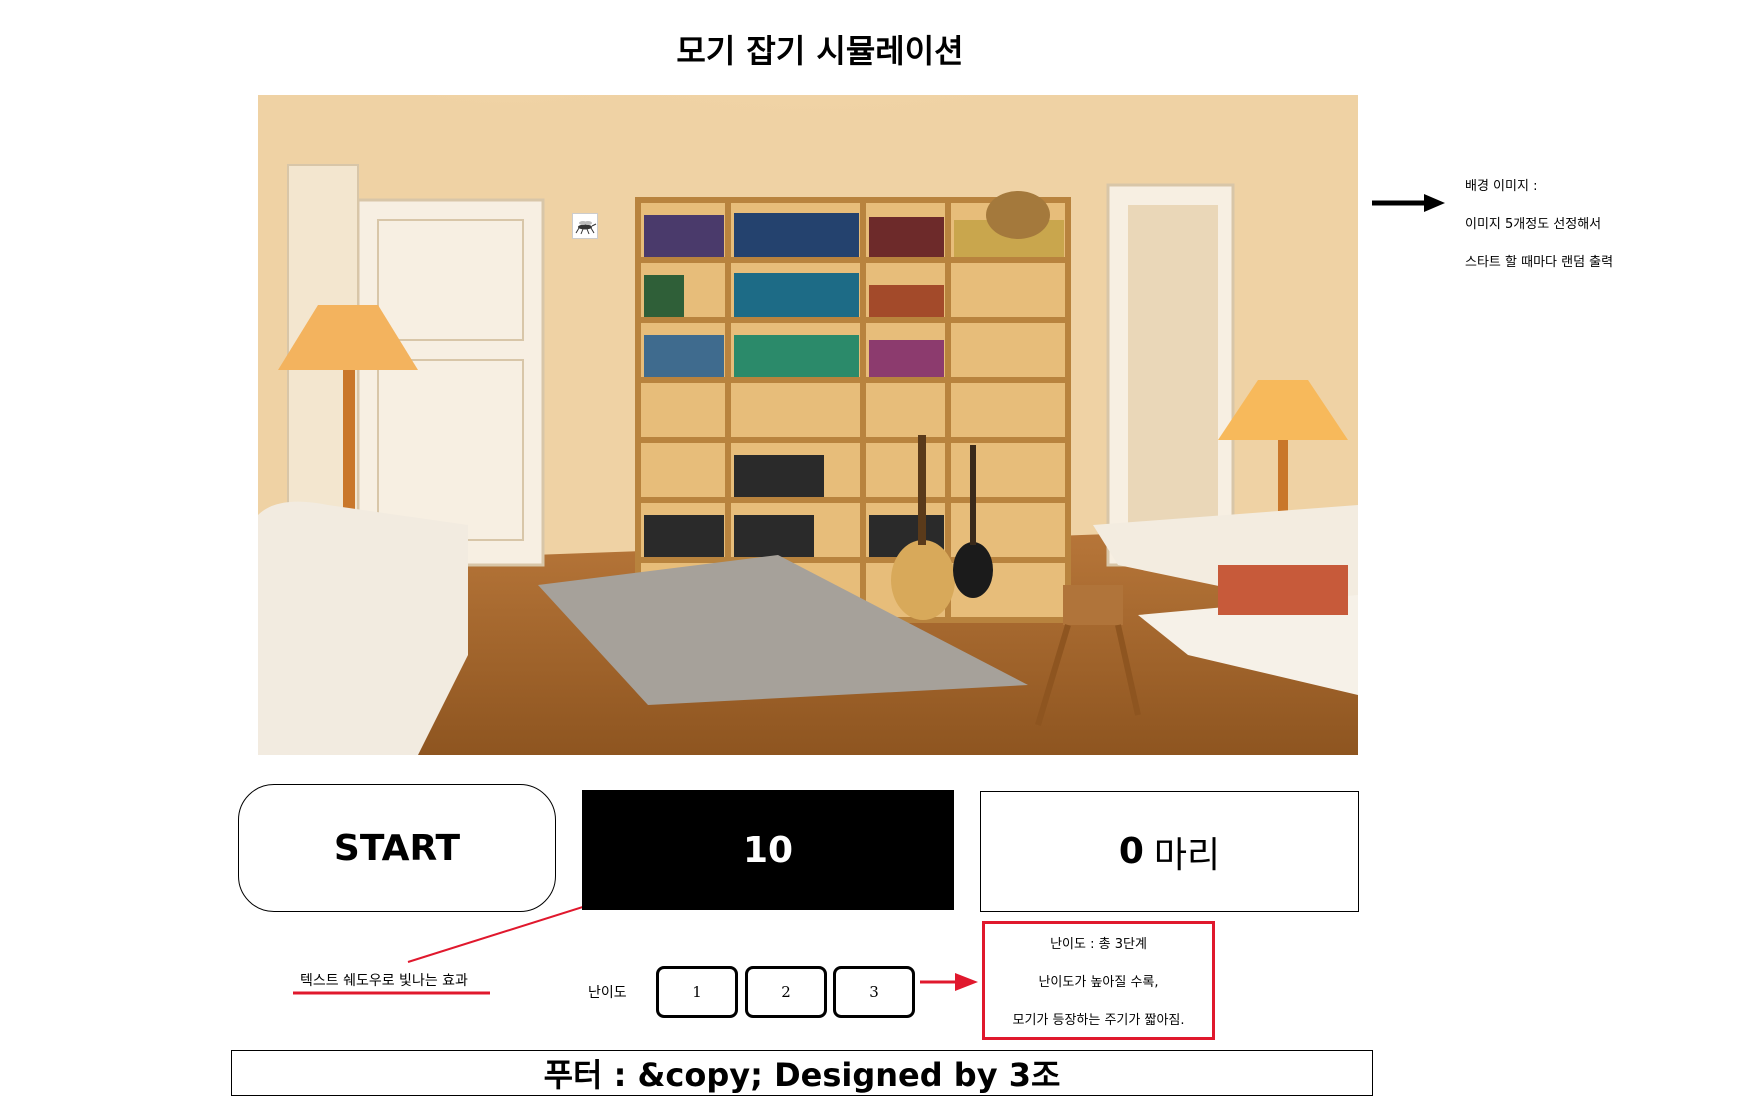 The width and height of the screenshot is (1751, 1106). I want to click on score-count: 0, so click(1131, 851).